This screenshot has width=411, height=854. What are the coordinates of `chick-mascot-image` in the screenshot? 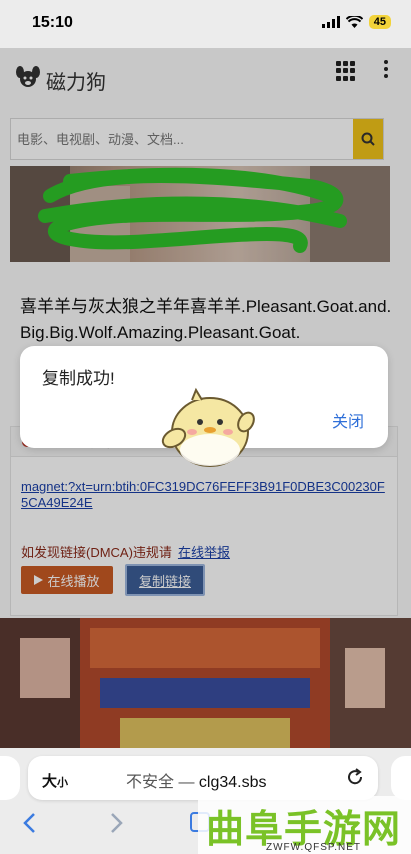 It's located at (208, 427).